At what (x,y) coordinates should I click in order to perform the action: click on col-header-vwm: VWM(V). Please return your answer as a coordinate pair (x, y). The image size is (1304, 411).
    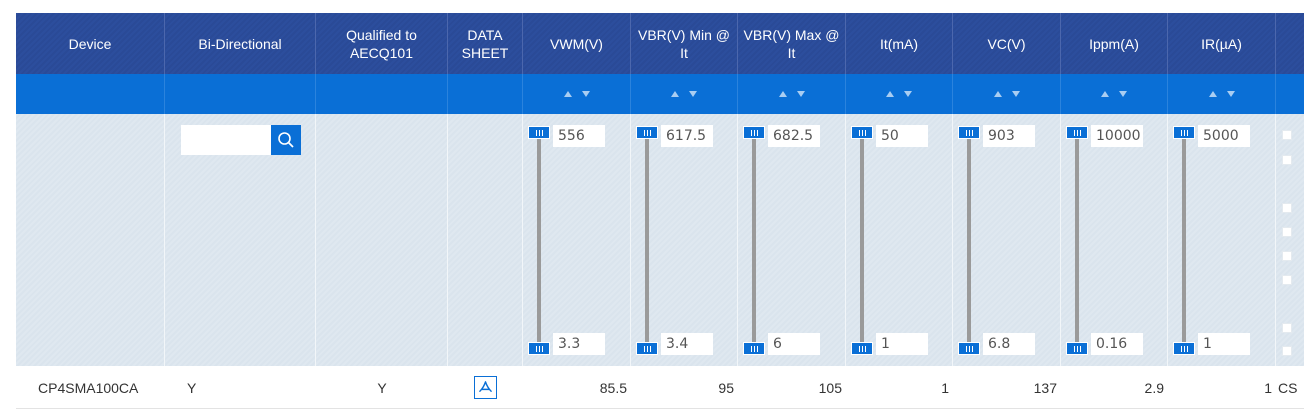
    Looking at the image, I should click on (577, 43).